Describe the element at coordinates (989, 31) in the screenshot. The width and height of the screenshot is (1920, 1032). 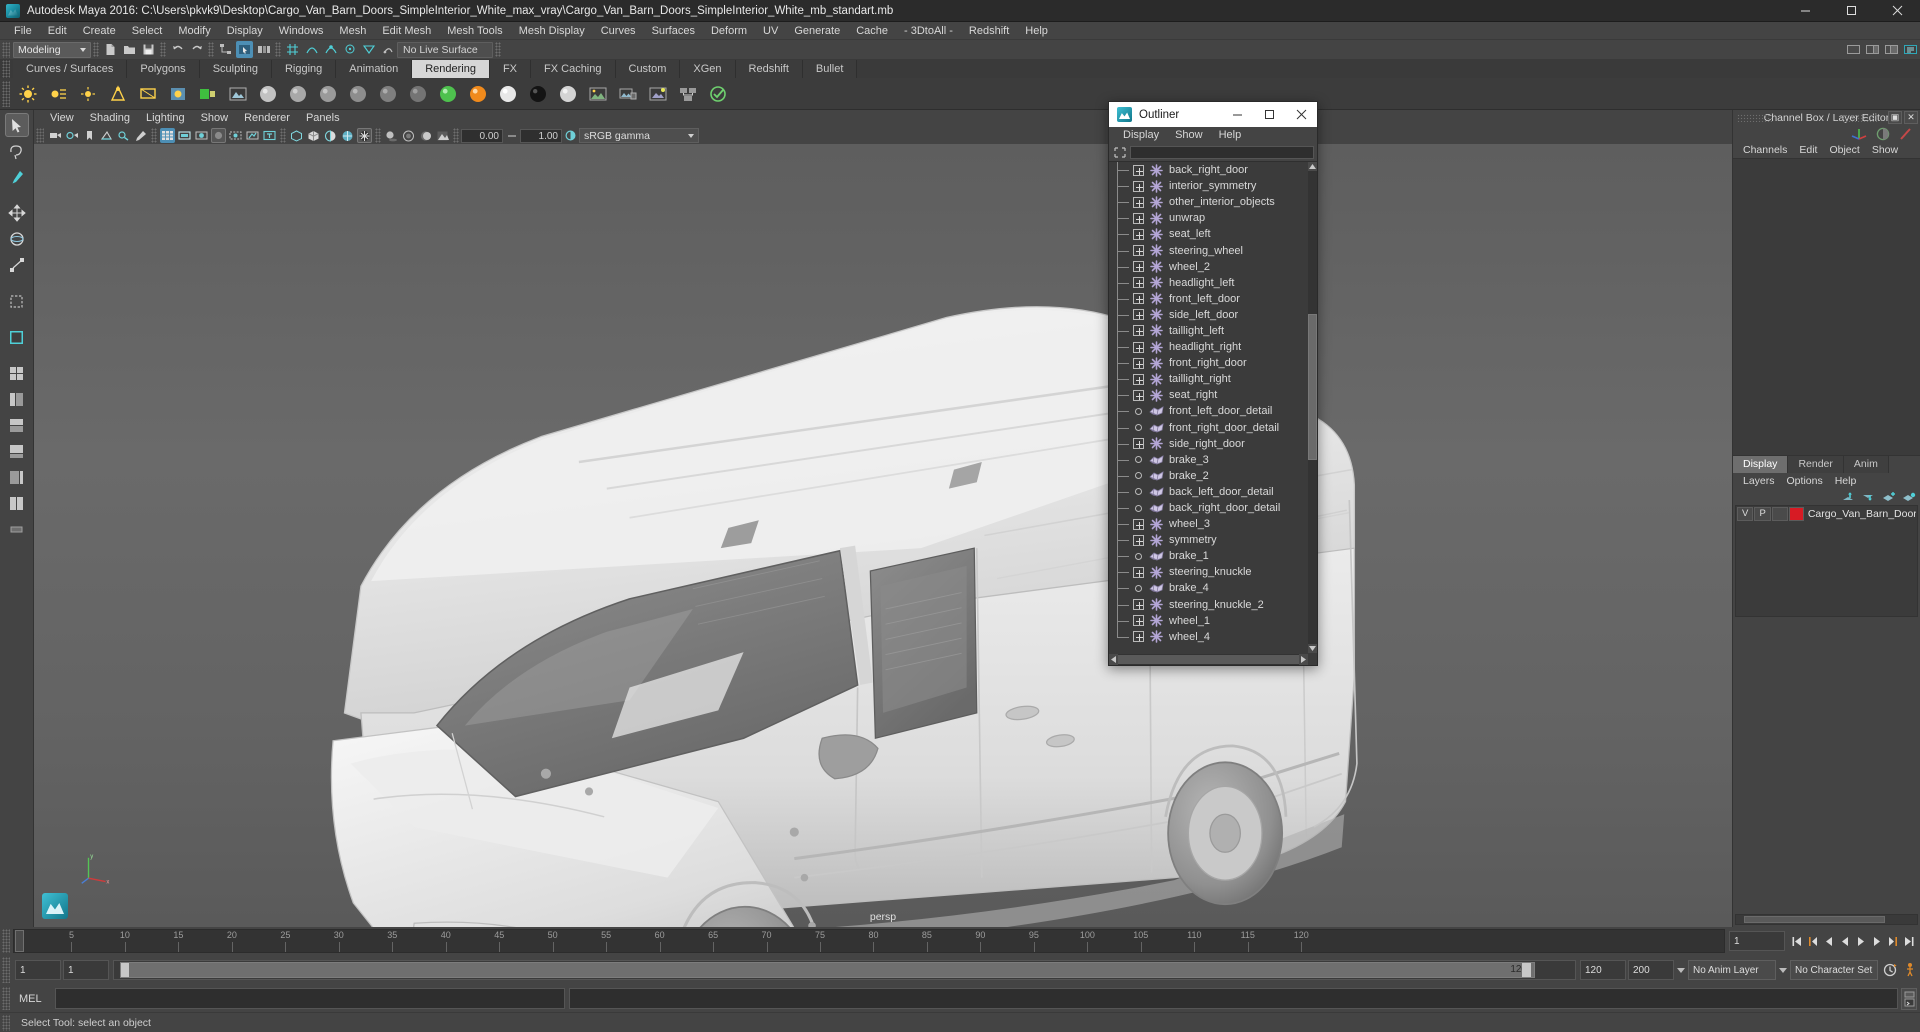
I see `menu-redshift: Redshift` at that location.